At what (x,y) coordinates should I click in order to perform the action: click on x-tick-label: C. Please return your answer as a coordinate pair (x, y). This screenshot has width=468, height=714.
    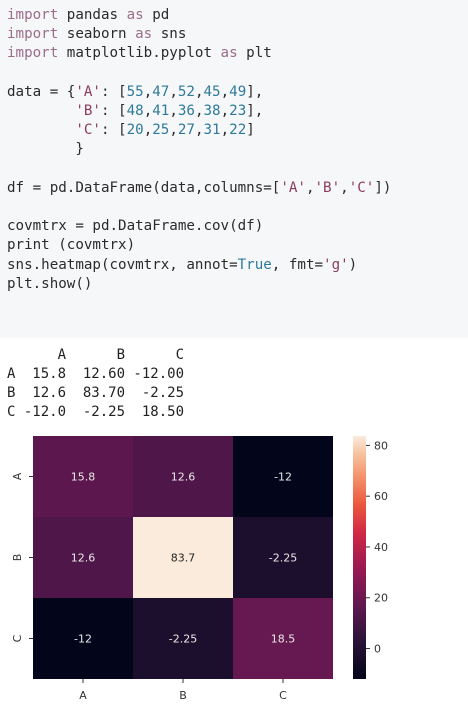
    Looking at the image, I should click on (283, 695).